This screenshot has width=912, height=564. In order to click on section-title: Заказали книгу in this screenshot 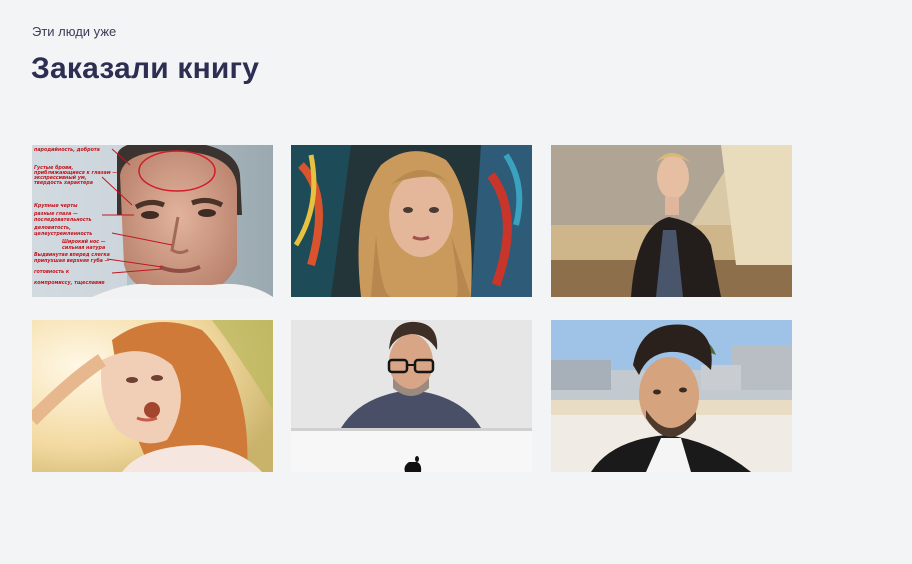, I will do `click(145, 68)`.